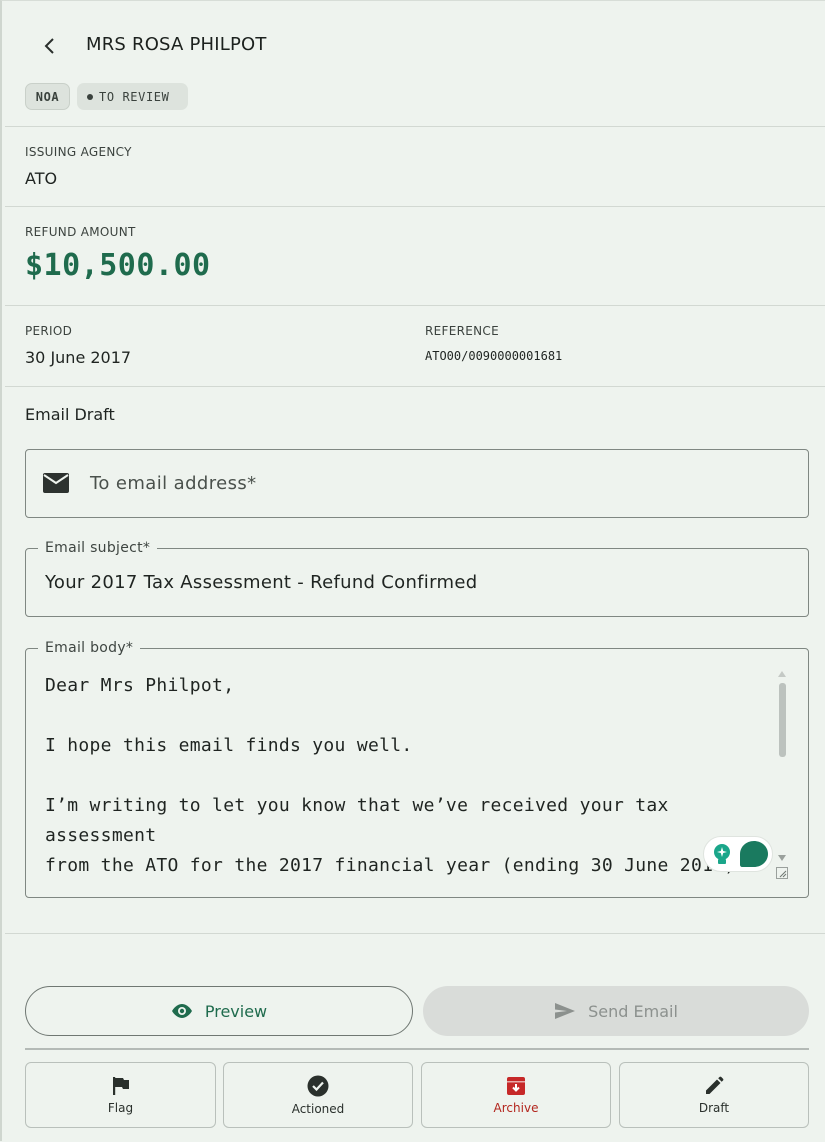 This screenshot has width=825, height=1142. I want to click on status-label: TO REVIEW, so click(134, 96).